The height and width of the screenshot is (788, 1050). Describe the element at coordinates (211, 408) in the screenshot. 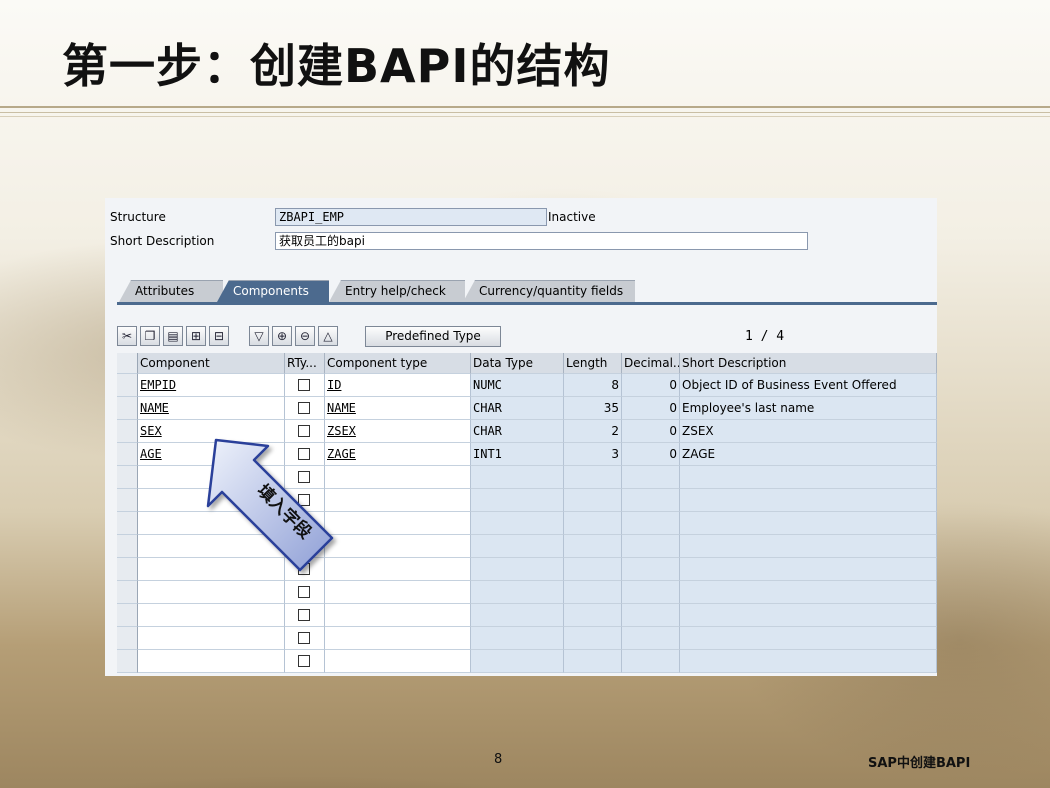

I see `component-cell: NAME` at that location.